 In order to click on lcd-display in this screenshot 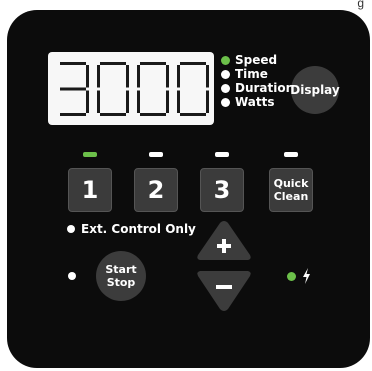, I will do `click(131, 88)`.